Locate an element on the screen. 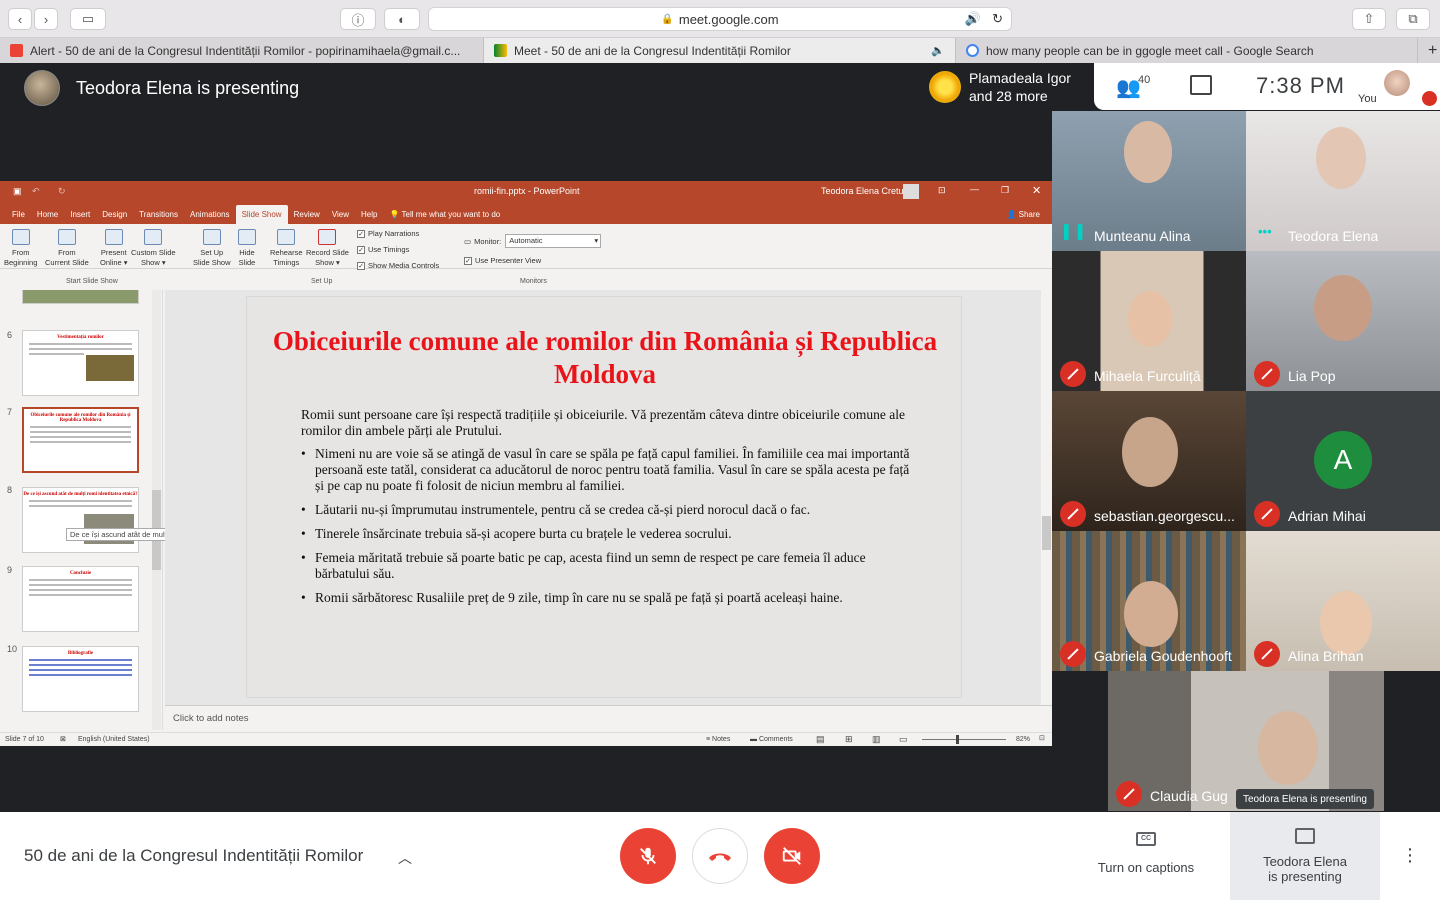  chevron-up-icon: ︿ is located at coordinates (405, 858).